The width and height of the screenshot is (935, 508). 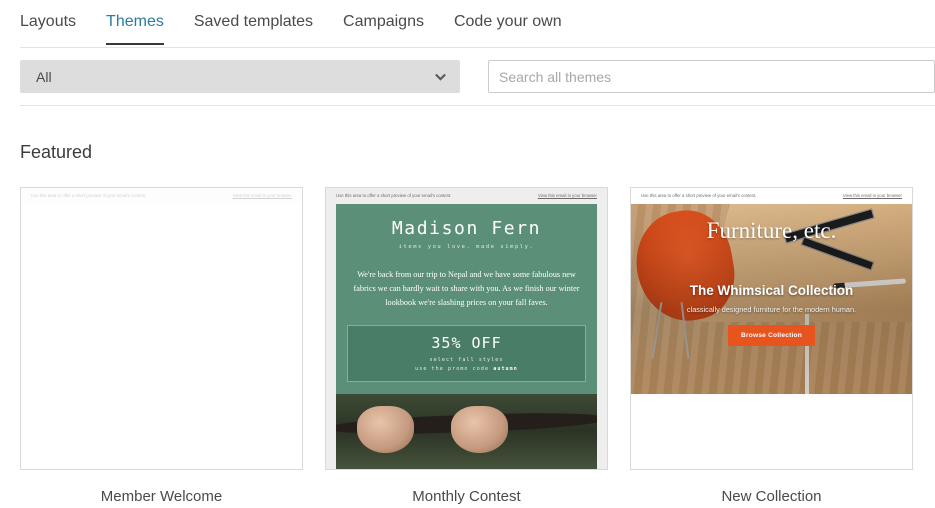 I want to click on promo-code-prefix: use the promo code, so click(x=454, y=368).